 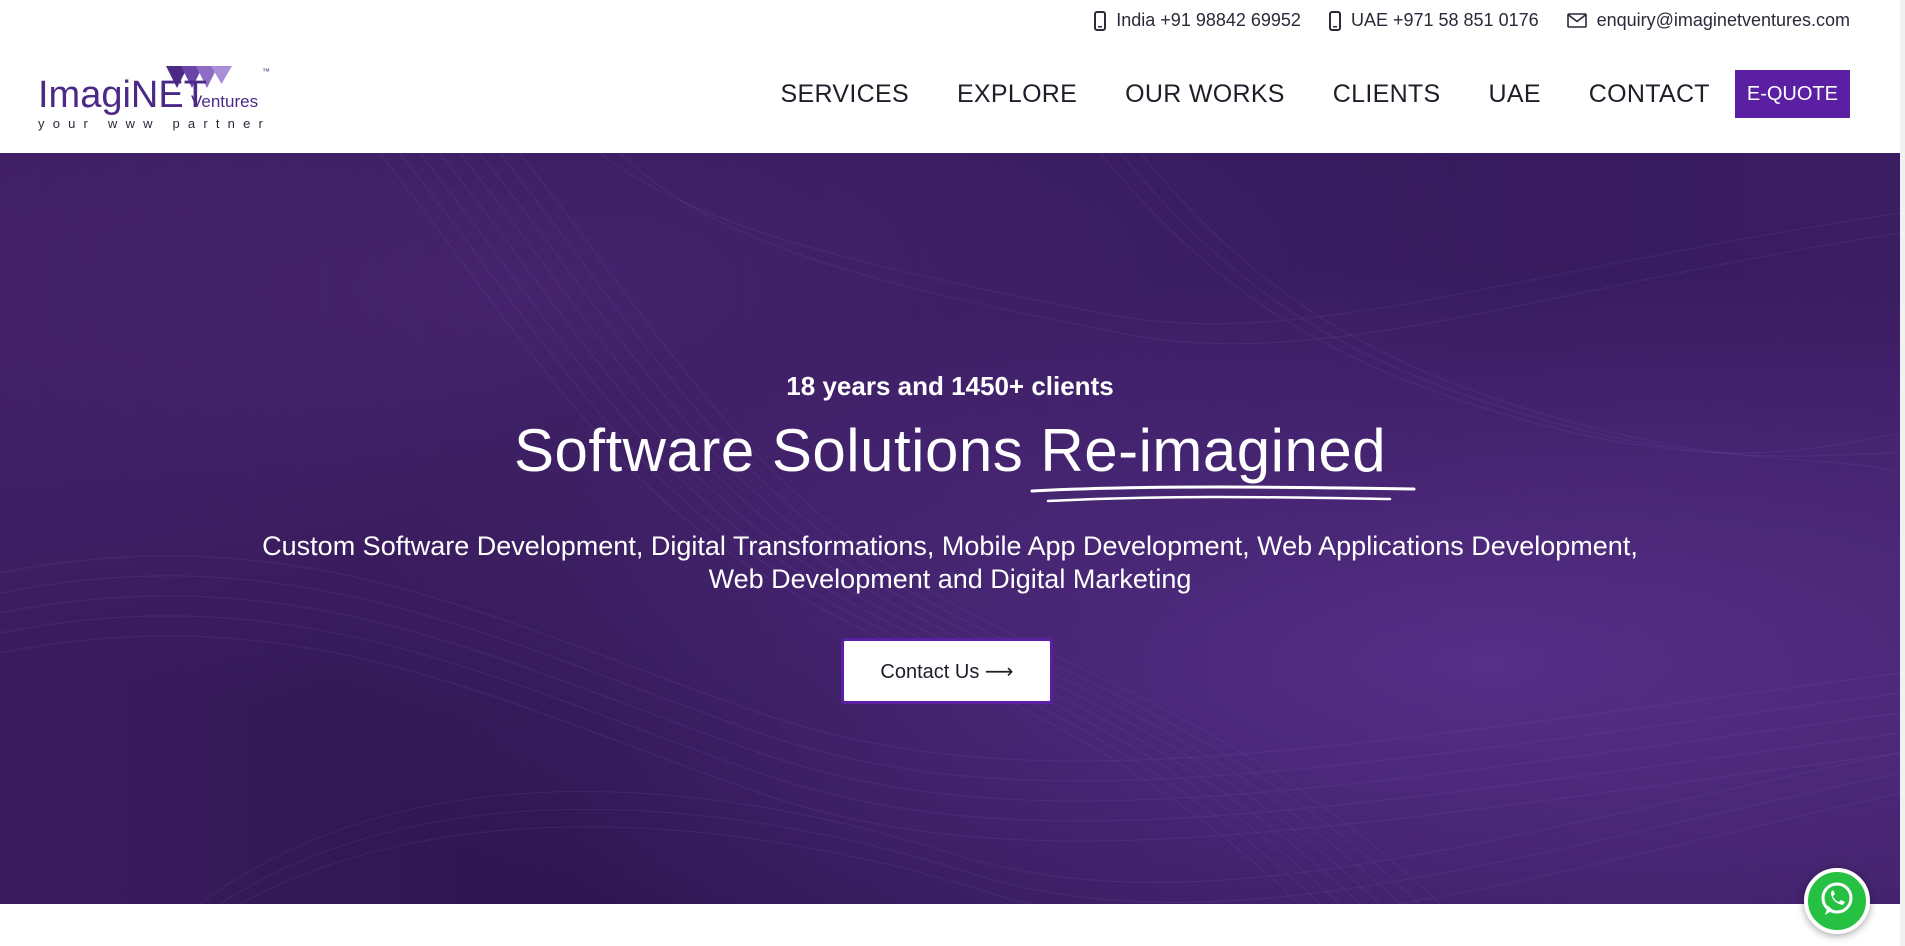 What do you see at coordinates (768, 450) in the screenshot?
I see `headline-prefix: Software Solutions` at bounding box center [768, 450].